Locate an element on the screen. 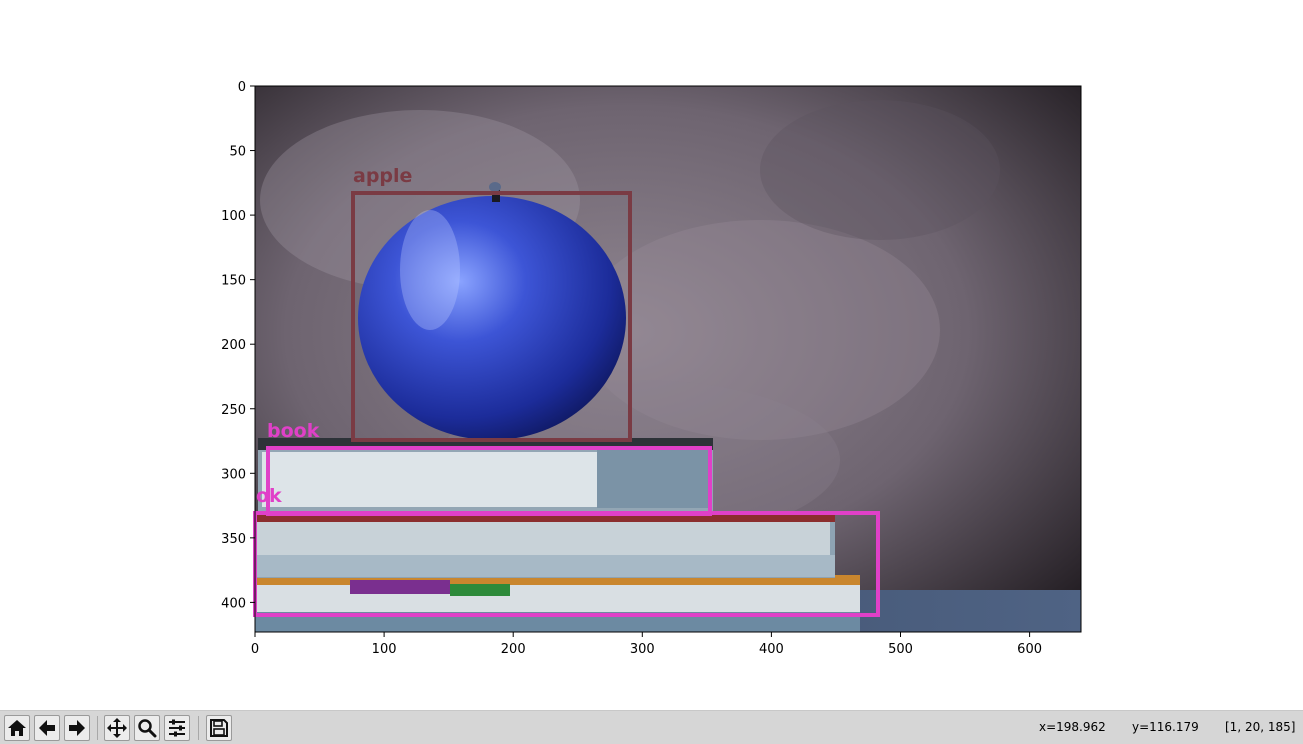 Image resolution: width=1303 pixels, height=744 pixels. configure-subplots-button is located at coordinates (177, 728).